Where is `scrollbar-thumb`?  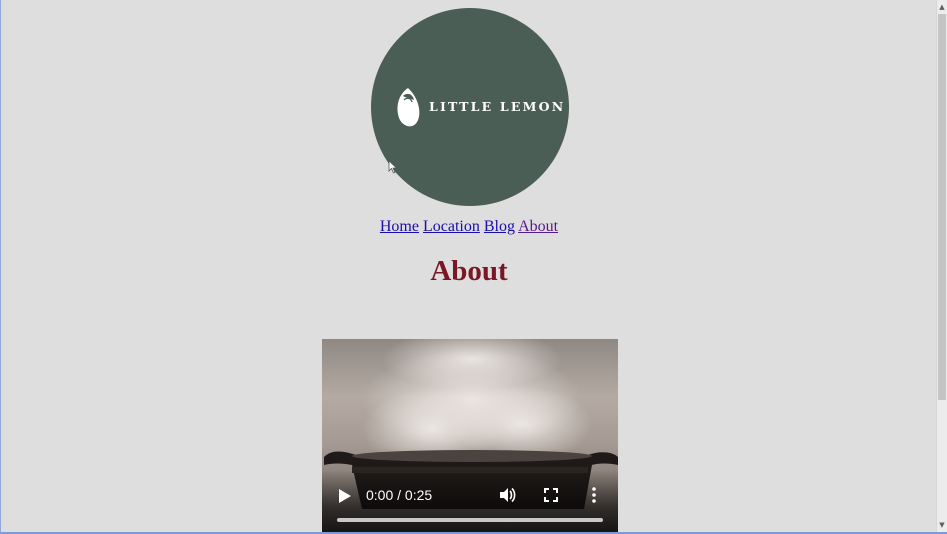
scrollbar-thumb is located at coordinates (942, 207).